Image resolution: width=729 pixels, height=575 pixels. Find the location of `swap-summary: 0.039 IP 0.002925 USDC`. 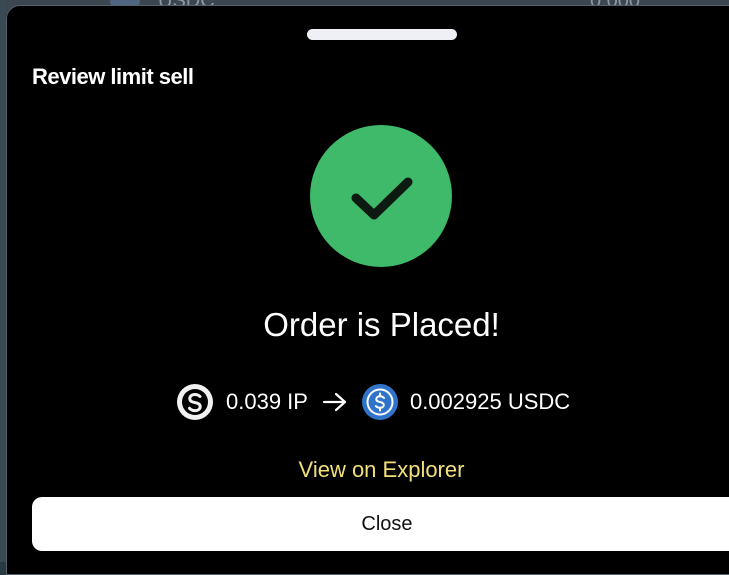

swap-summary: 0.039 IP 0.002925 USDC is located at coordinates (373, 402).